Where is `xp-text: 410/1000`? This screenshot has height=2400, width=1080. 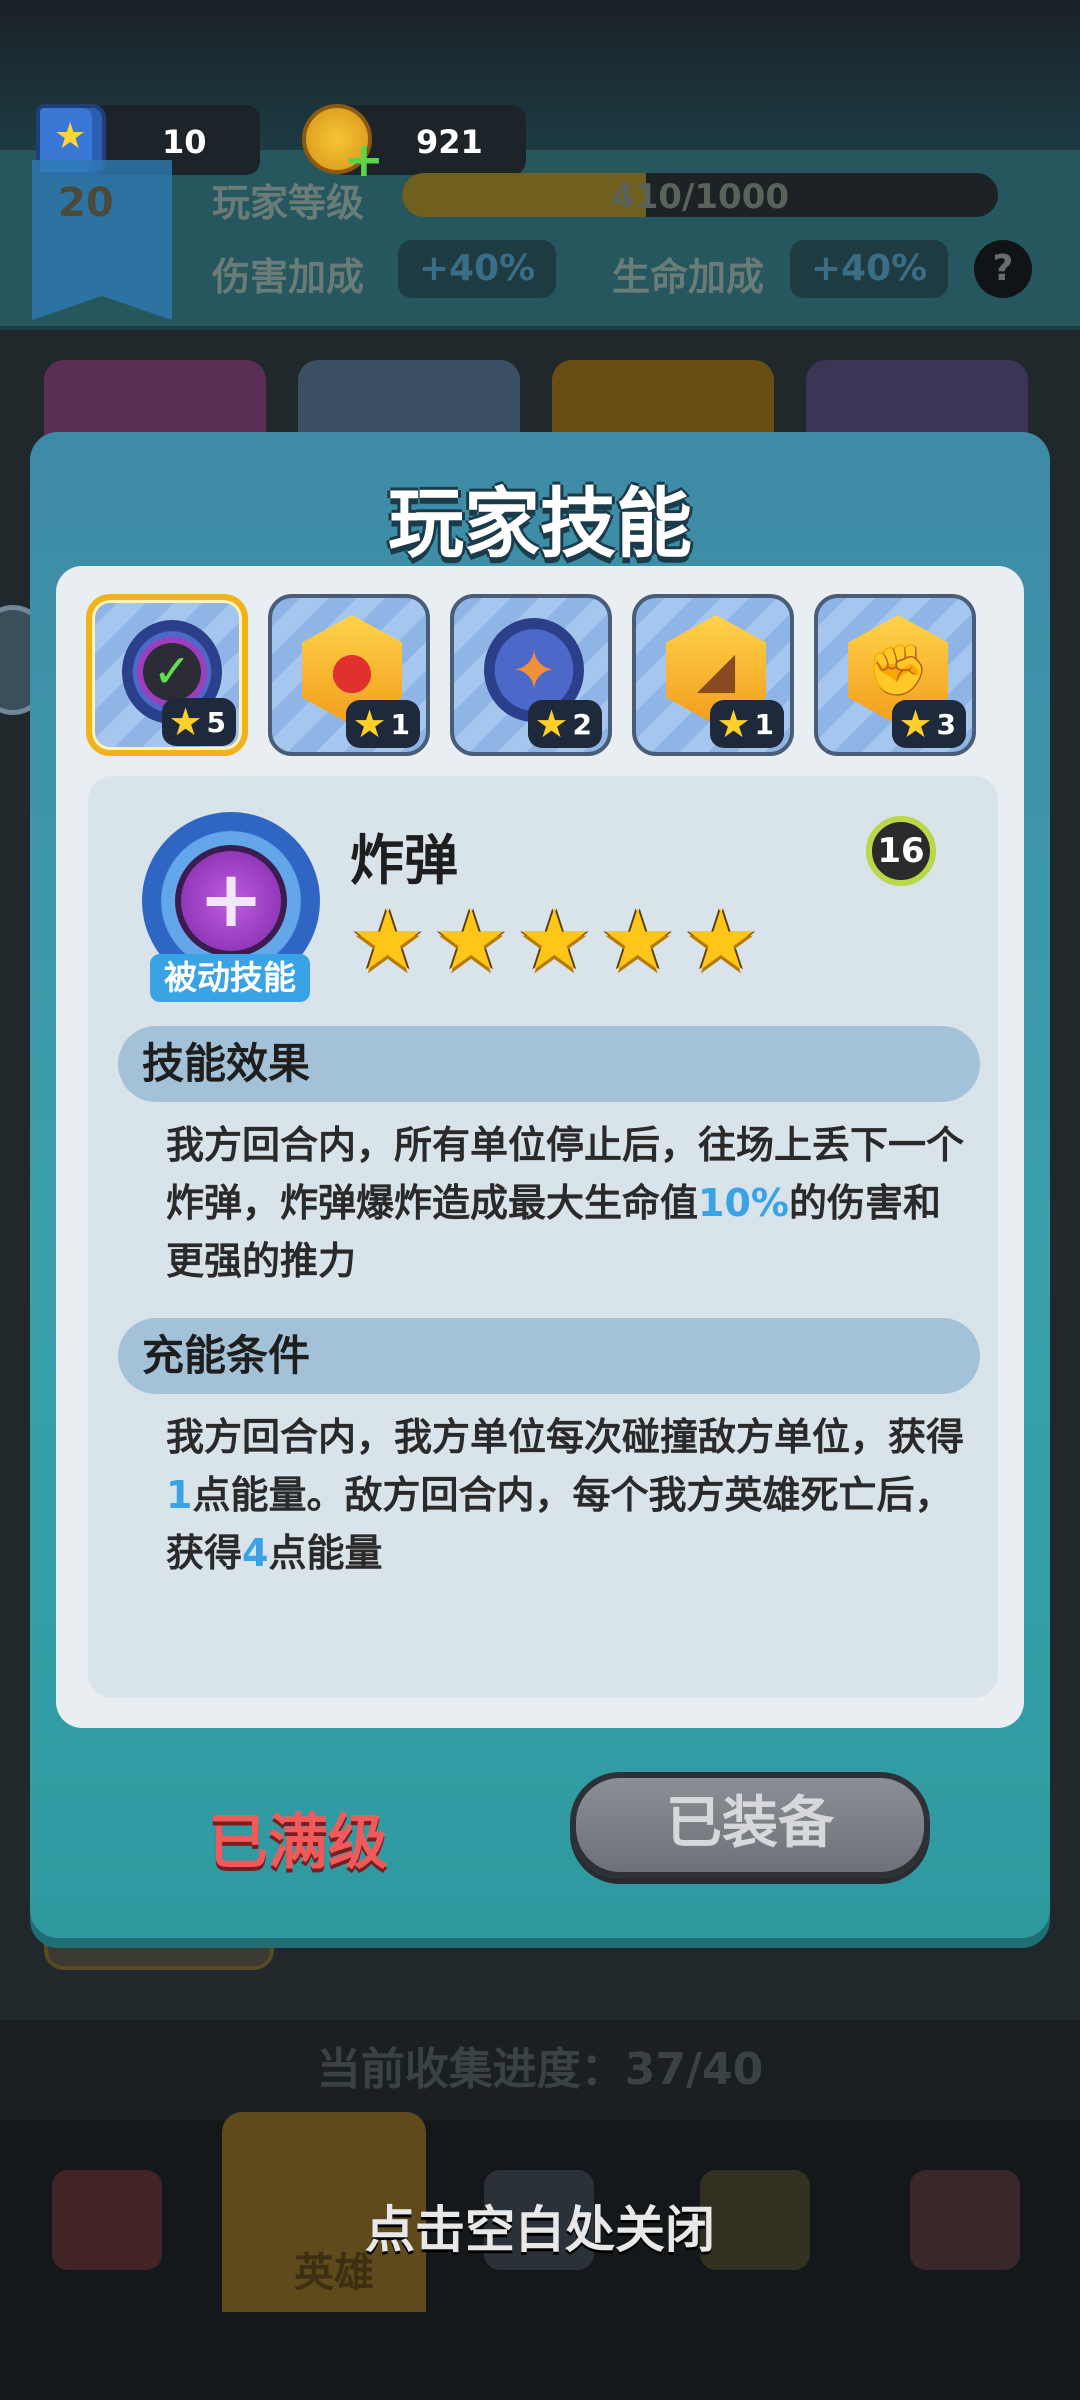 xp-text: 410/1000 is located at coordinates (700, 197).